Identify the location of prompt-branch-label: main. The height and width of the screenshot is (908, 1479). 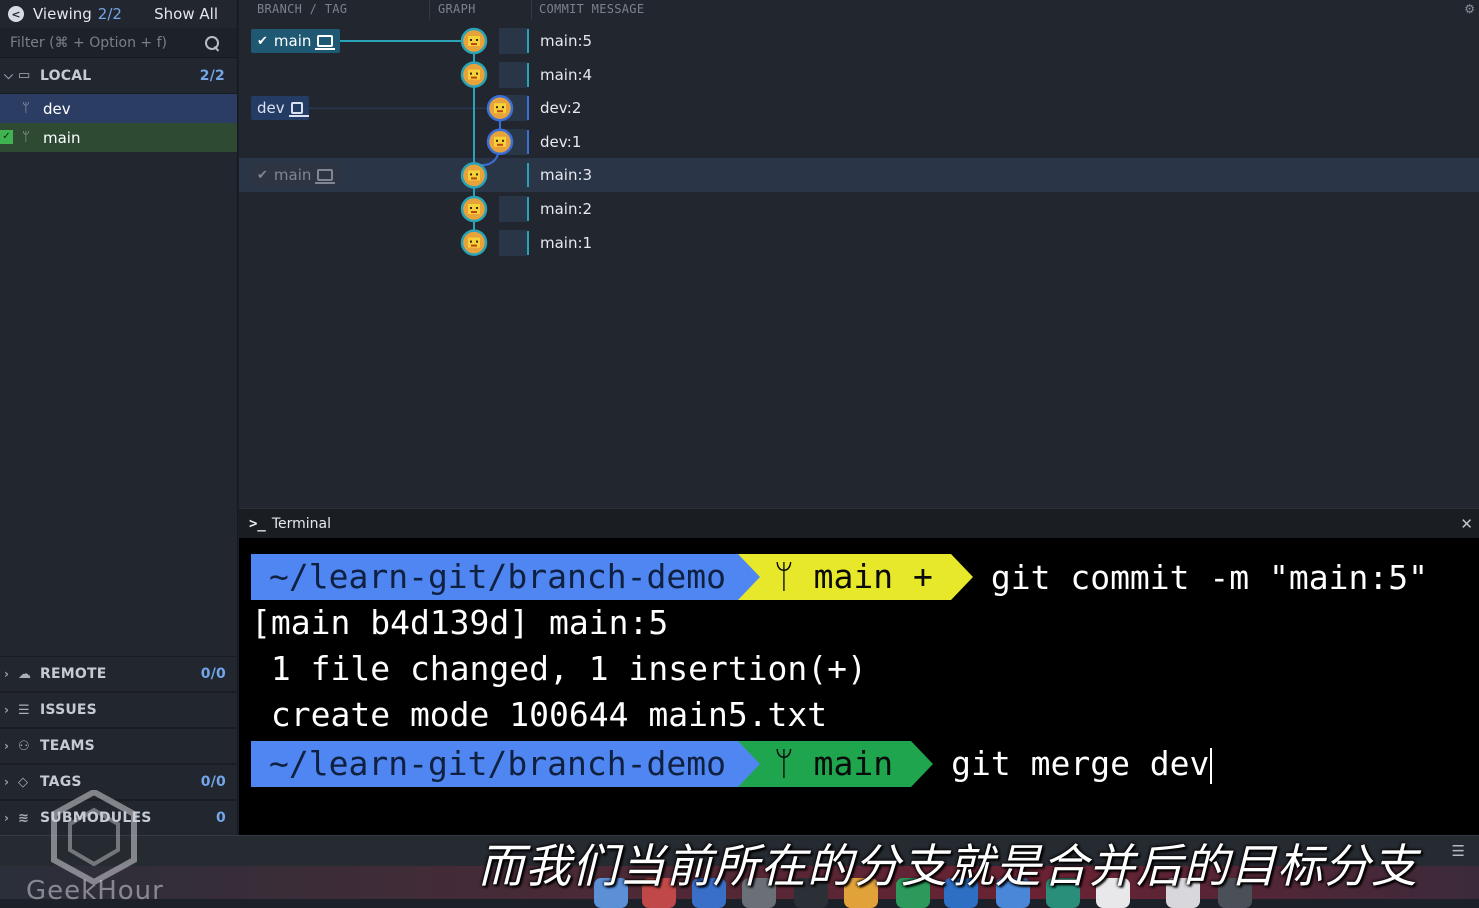
(853, 763).